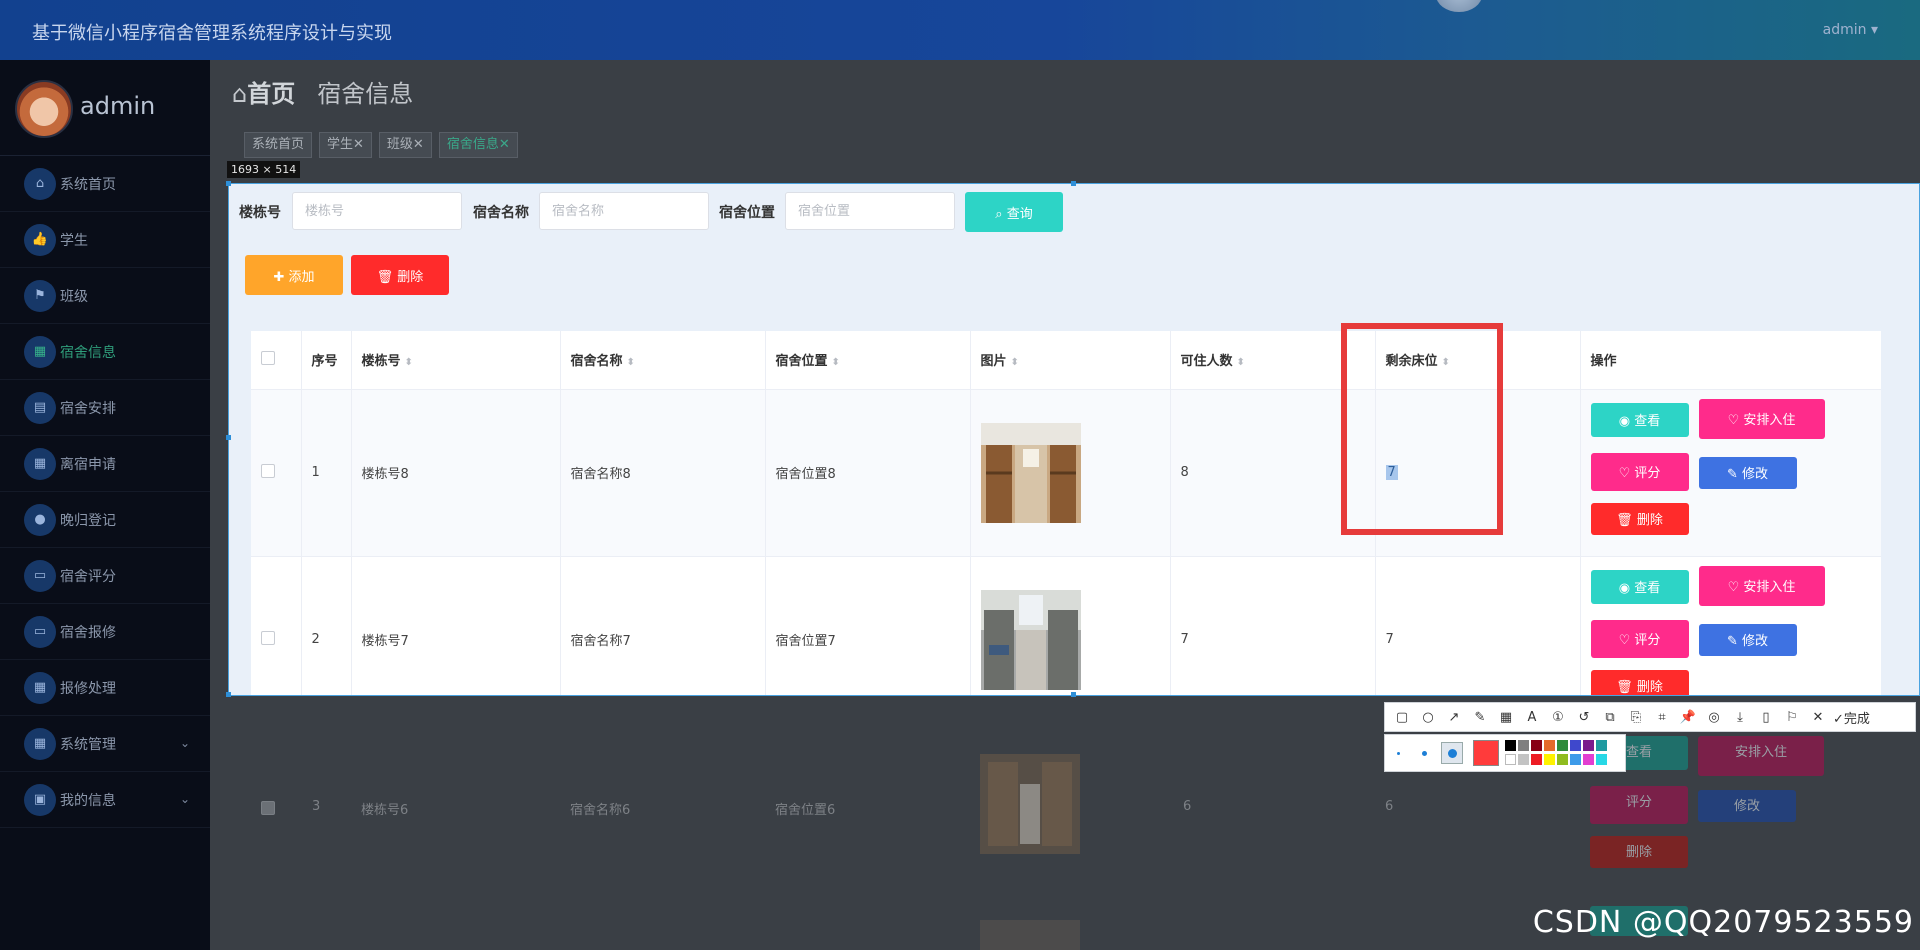 This screenshot has height=950, width=1920. I want to click on building-input, so click(377, 211).